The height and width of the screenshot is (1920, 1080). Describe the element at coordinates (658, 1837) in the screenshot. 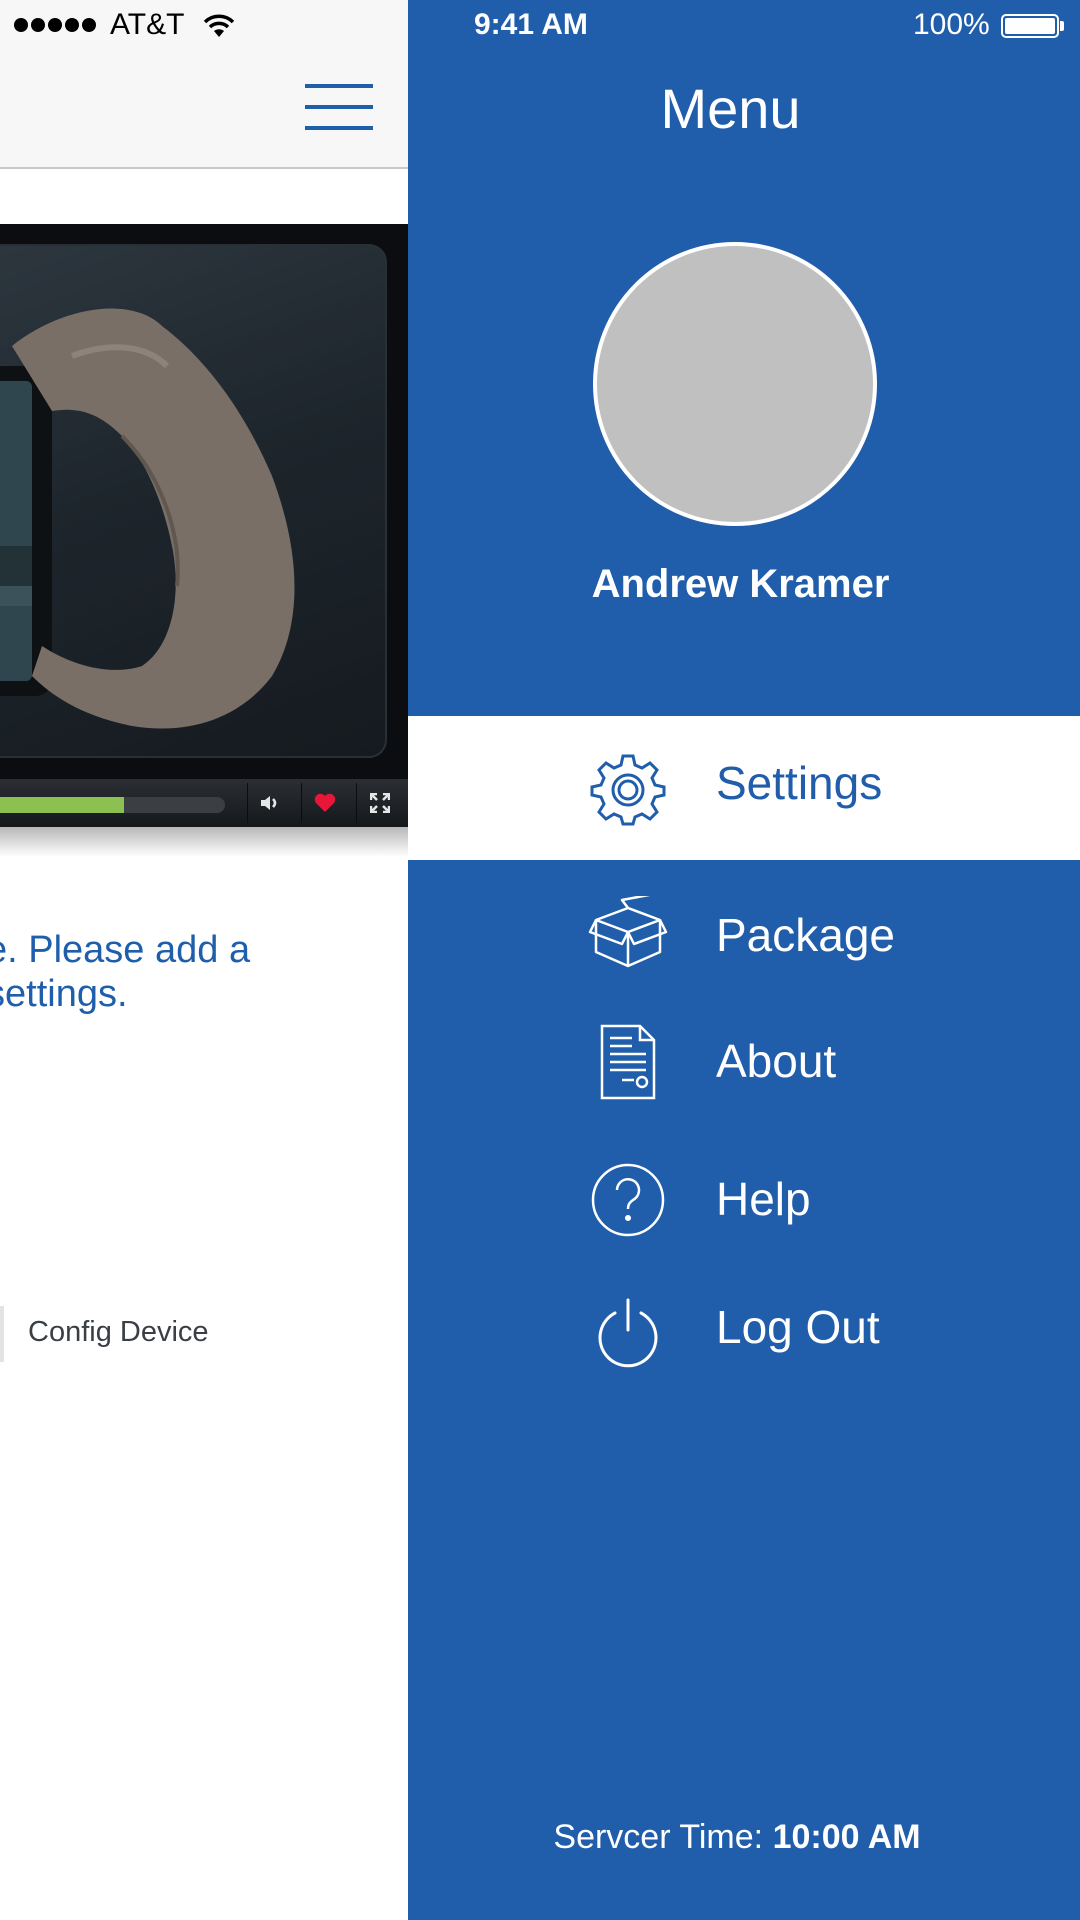

I see `server-time-label: Servcer Time:` at that location.